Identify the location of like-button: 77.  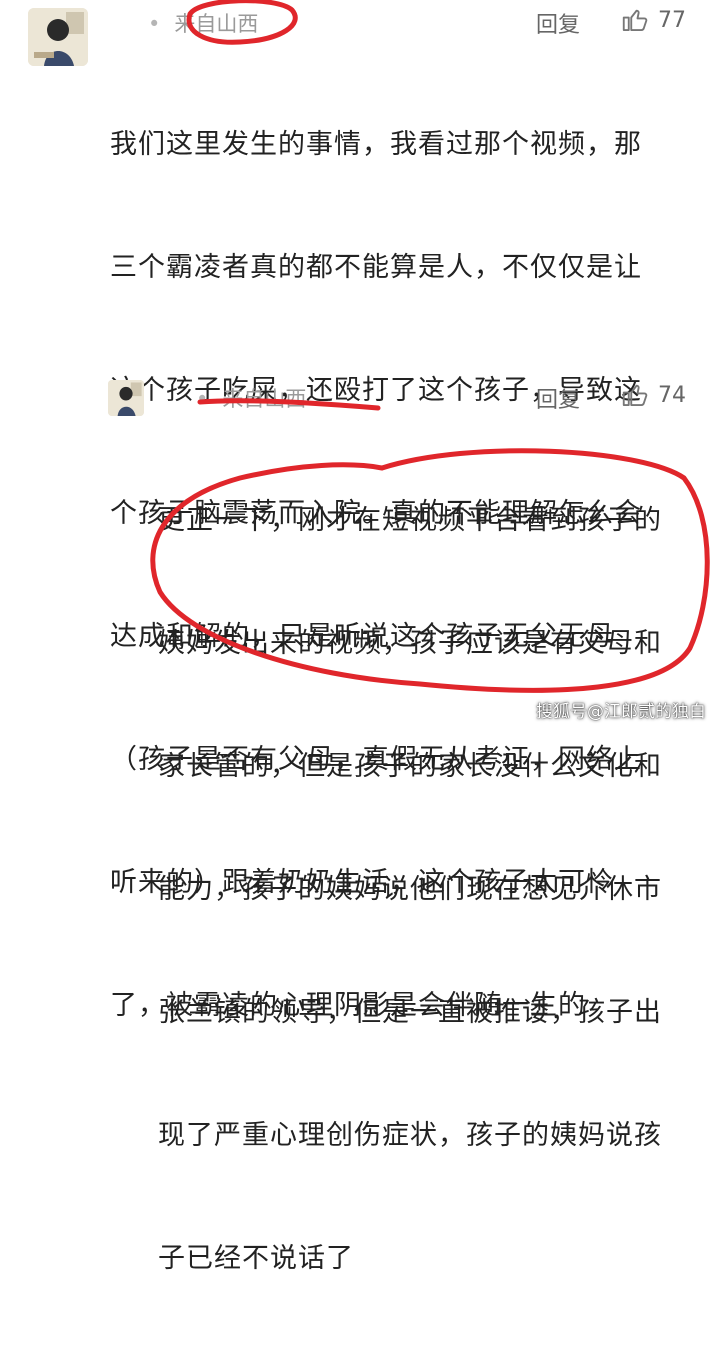
(653, 20).